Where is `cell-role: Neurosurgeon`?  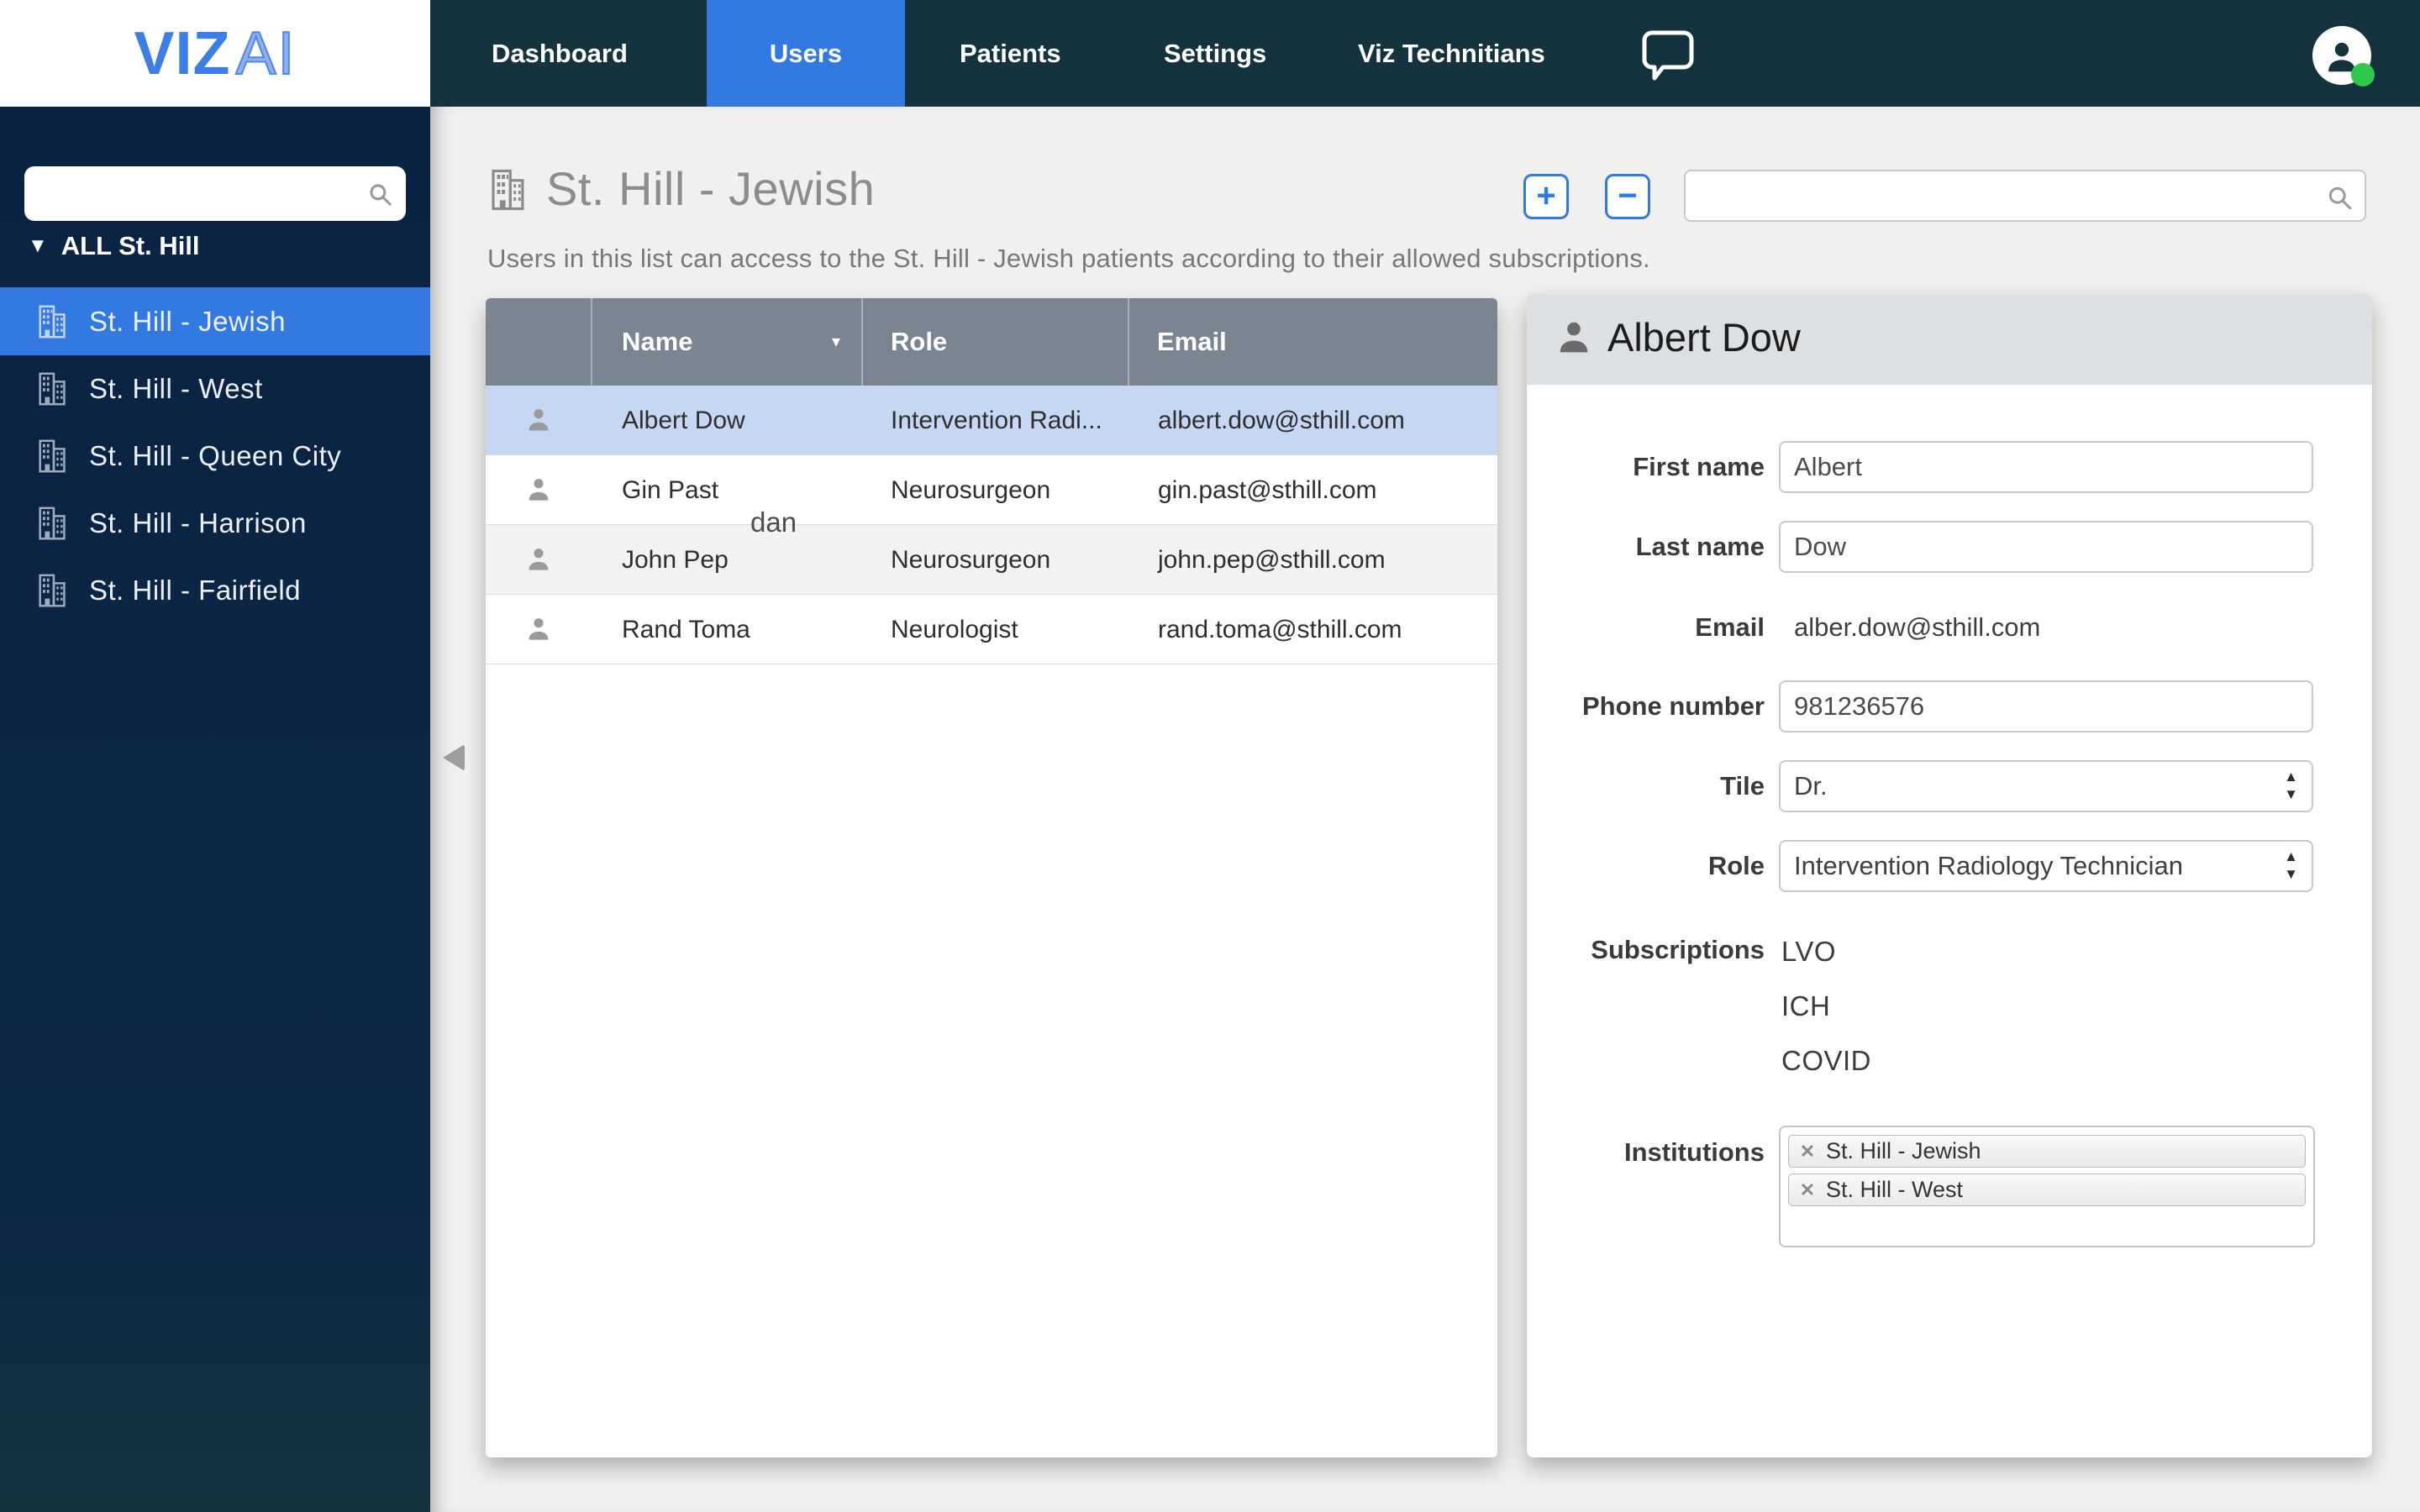
cell-role: Neurosurgeon is located at coordinates (971, 490).